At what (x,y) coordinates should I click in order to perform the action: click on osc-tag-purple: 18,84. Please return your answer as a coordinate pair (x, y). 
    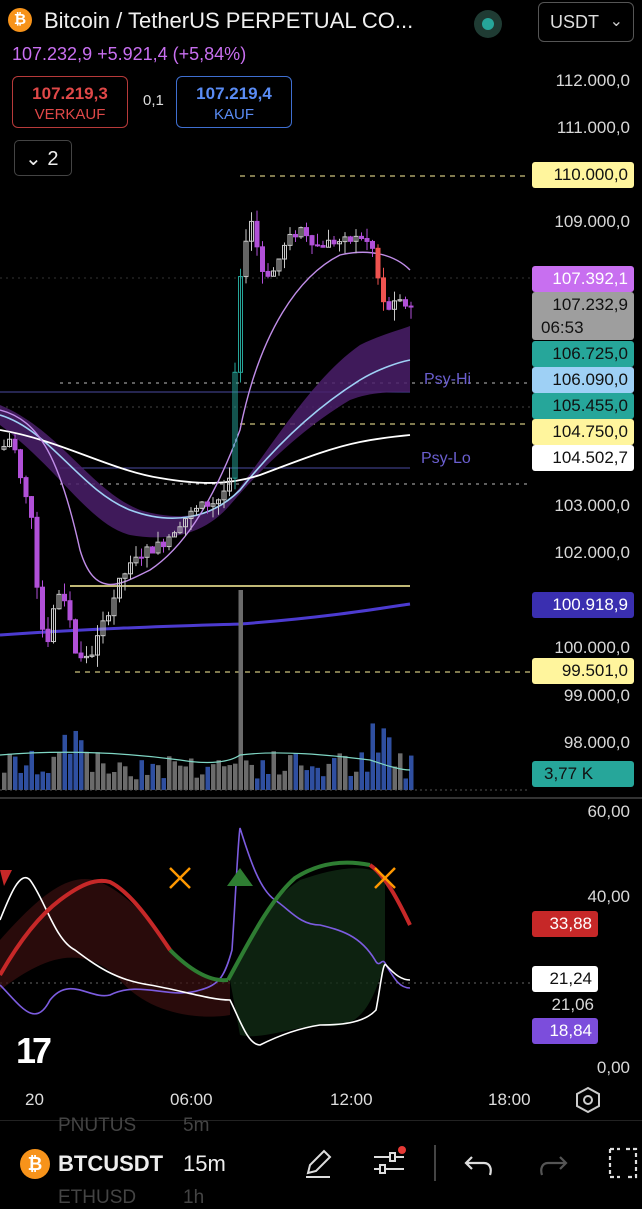
    Looking at the image, I should click on (565, 1031).